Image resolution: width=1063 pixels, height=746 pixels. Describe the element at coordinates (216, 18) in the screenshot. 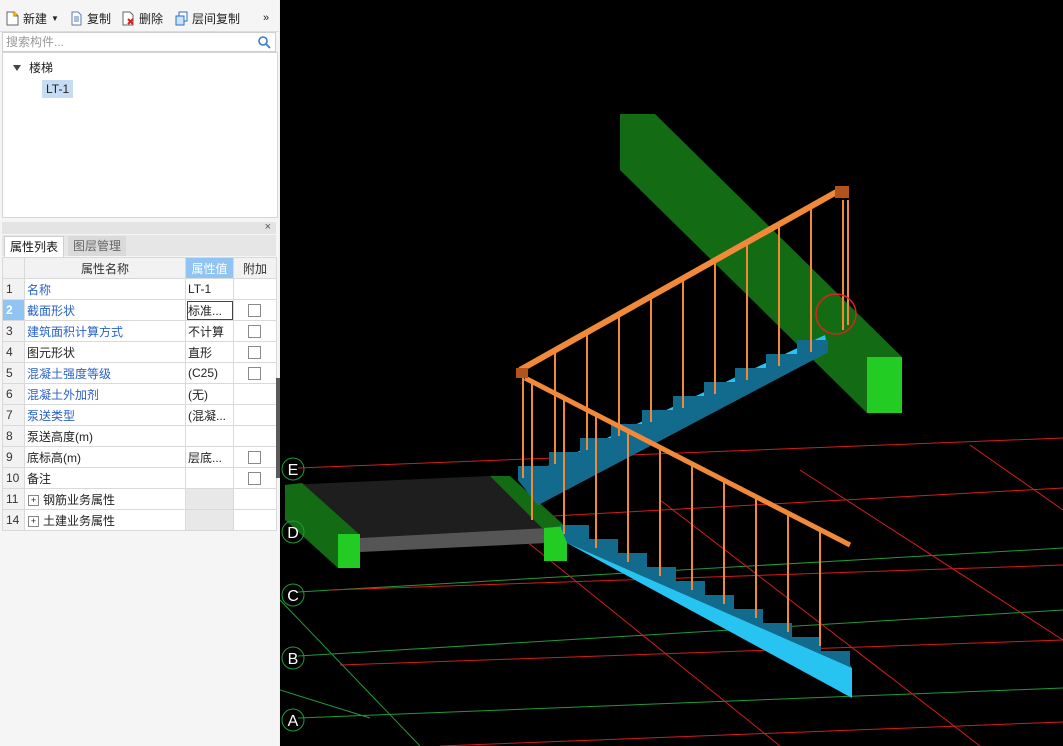

I see `floor-copy-label: 层间复制` at that location.